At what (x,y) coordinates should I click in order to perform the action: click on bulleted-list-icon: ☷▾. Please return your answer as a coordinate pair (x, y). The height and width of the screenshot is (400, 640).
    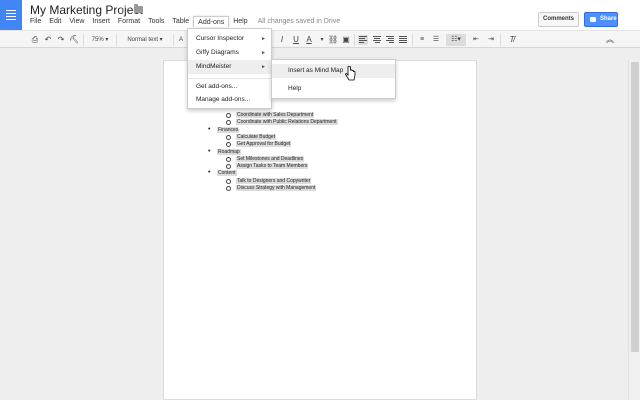
    Looking at the image, I should click on (456, 40).